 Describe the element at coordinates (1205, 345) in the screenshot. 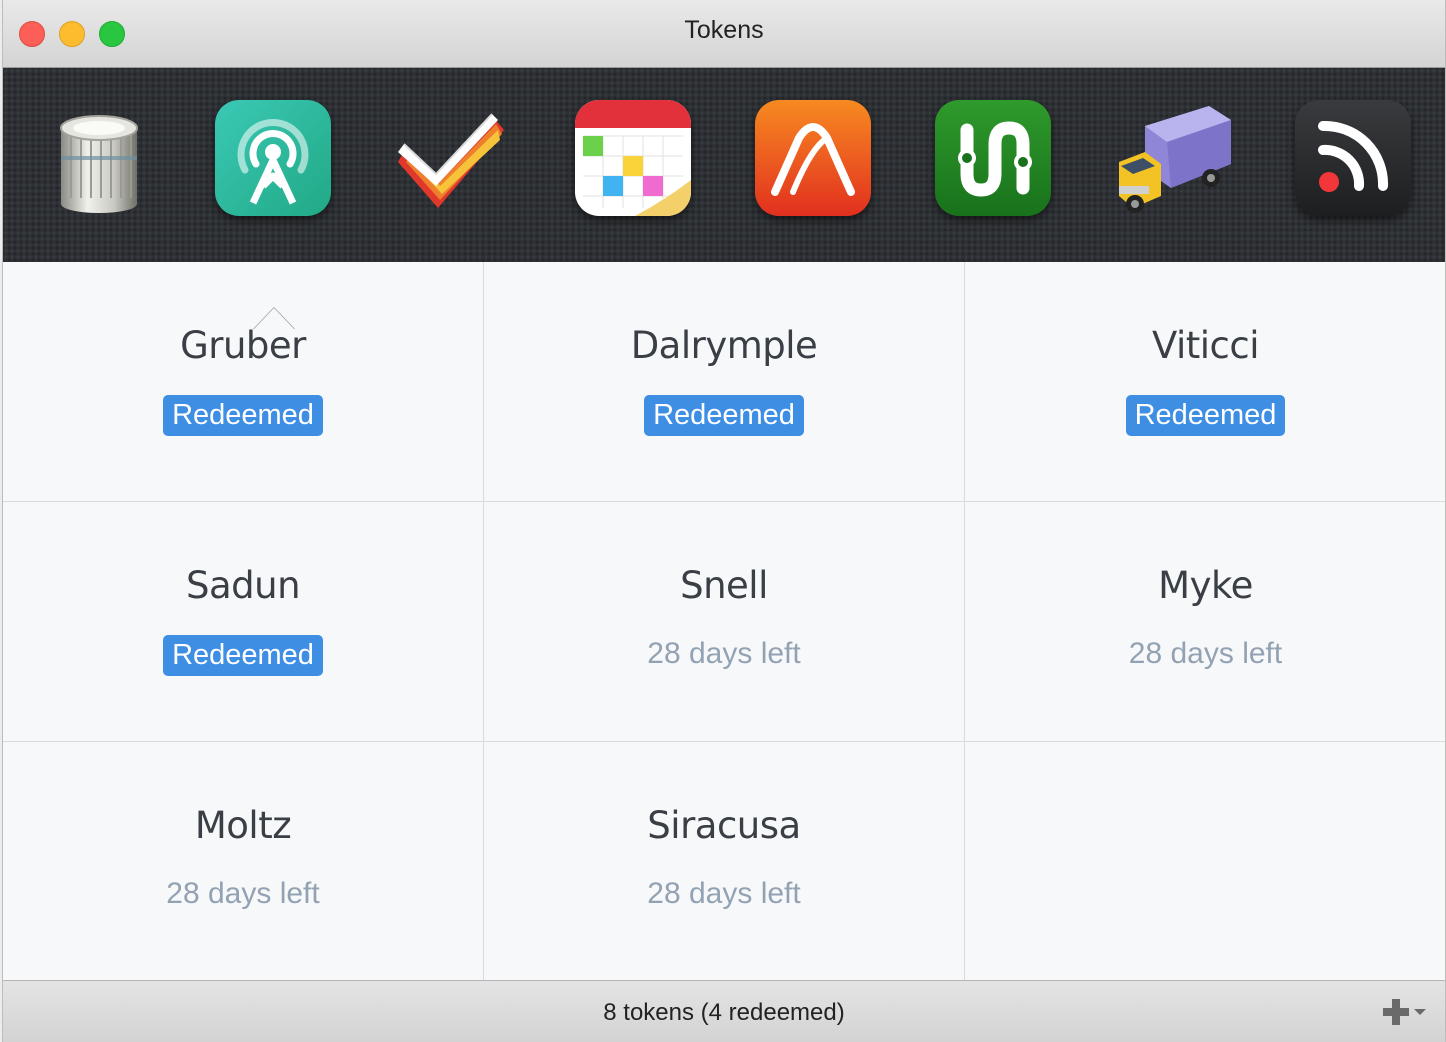

I see `token-name: Viticci` at that location.